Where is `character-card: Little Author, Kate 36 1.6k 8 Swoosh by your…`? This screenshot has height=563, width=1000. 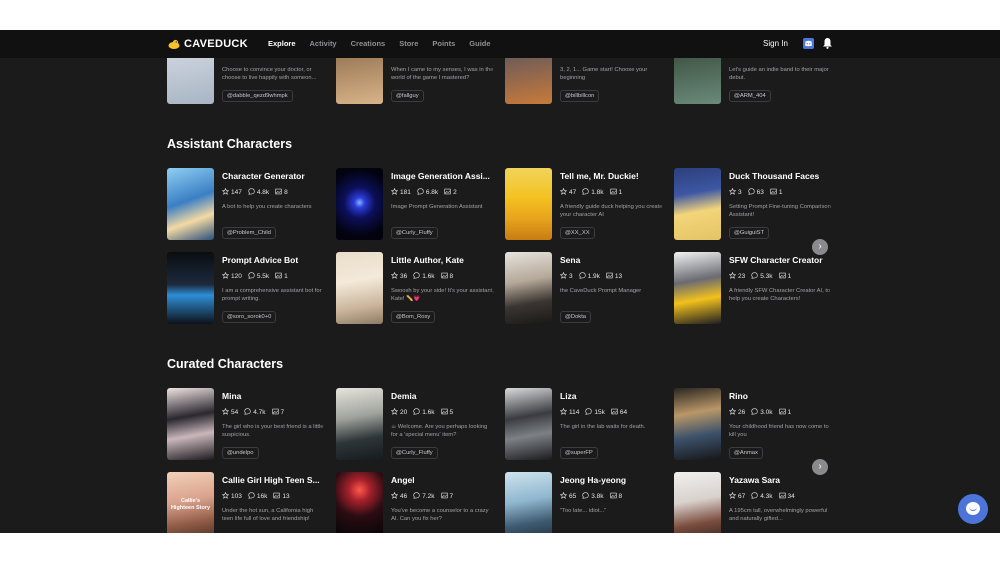
character-card: Little Author, Kate 36 1.6k 8 Swoosh by your… is located at coordinates (419, 289).